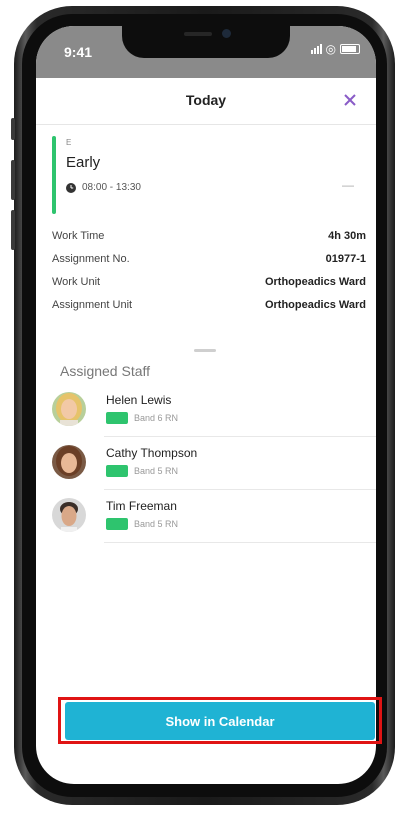 This screenshot has width=403, height=813. I want to click on staff-name: Cathy Thompson, so click(152, 453).